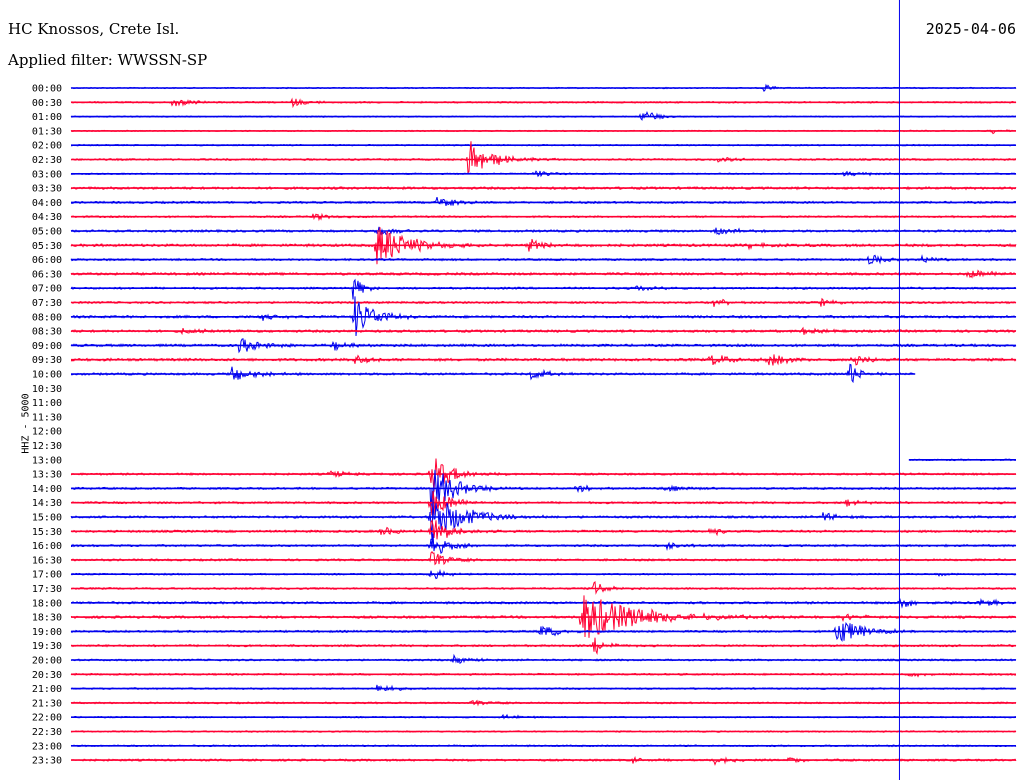 The width and height of the screenshot is (1024, 780). I want to click on row-time-label: 08:00, so click(47, 317).